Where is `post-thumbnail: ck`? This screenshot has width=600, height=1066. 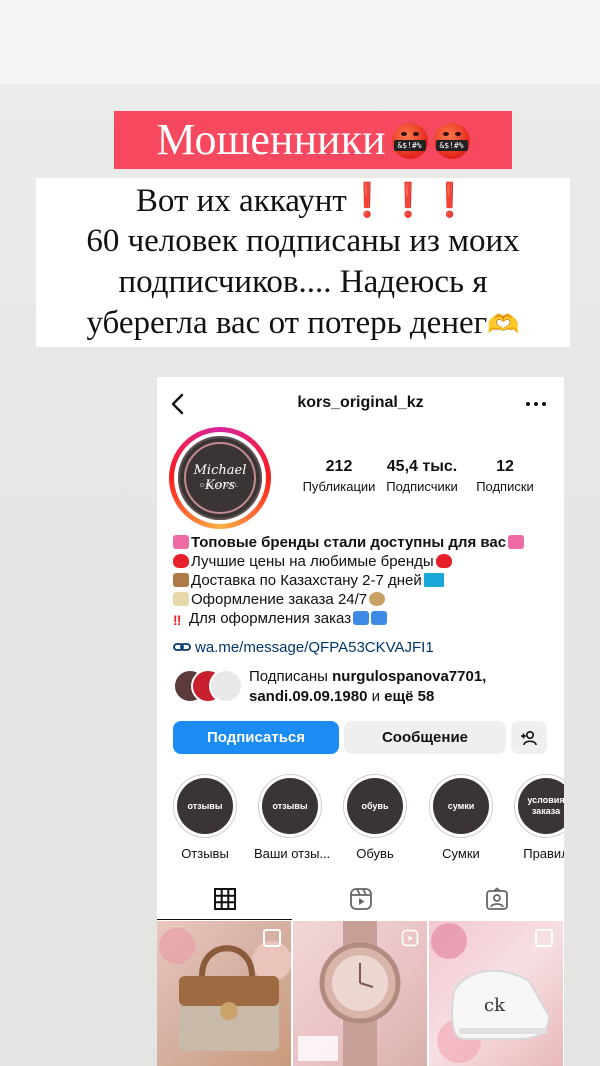
post-thumbnail: ck is located at coordinates (496, 993).